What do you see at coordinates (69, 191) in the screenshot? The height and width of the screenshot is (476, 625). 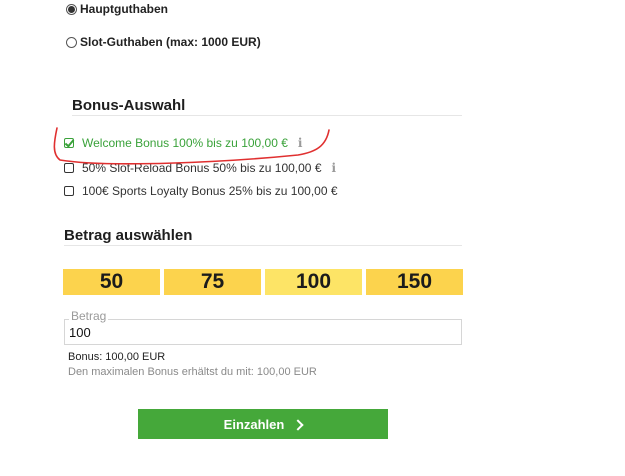 I see `checkbox-sports-loyalty-bonus` at bounding box center [69, 191].